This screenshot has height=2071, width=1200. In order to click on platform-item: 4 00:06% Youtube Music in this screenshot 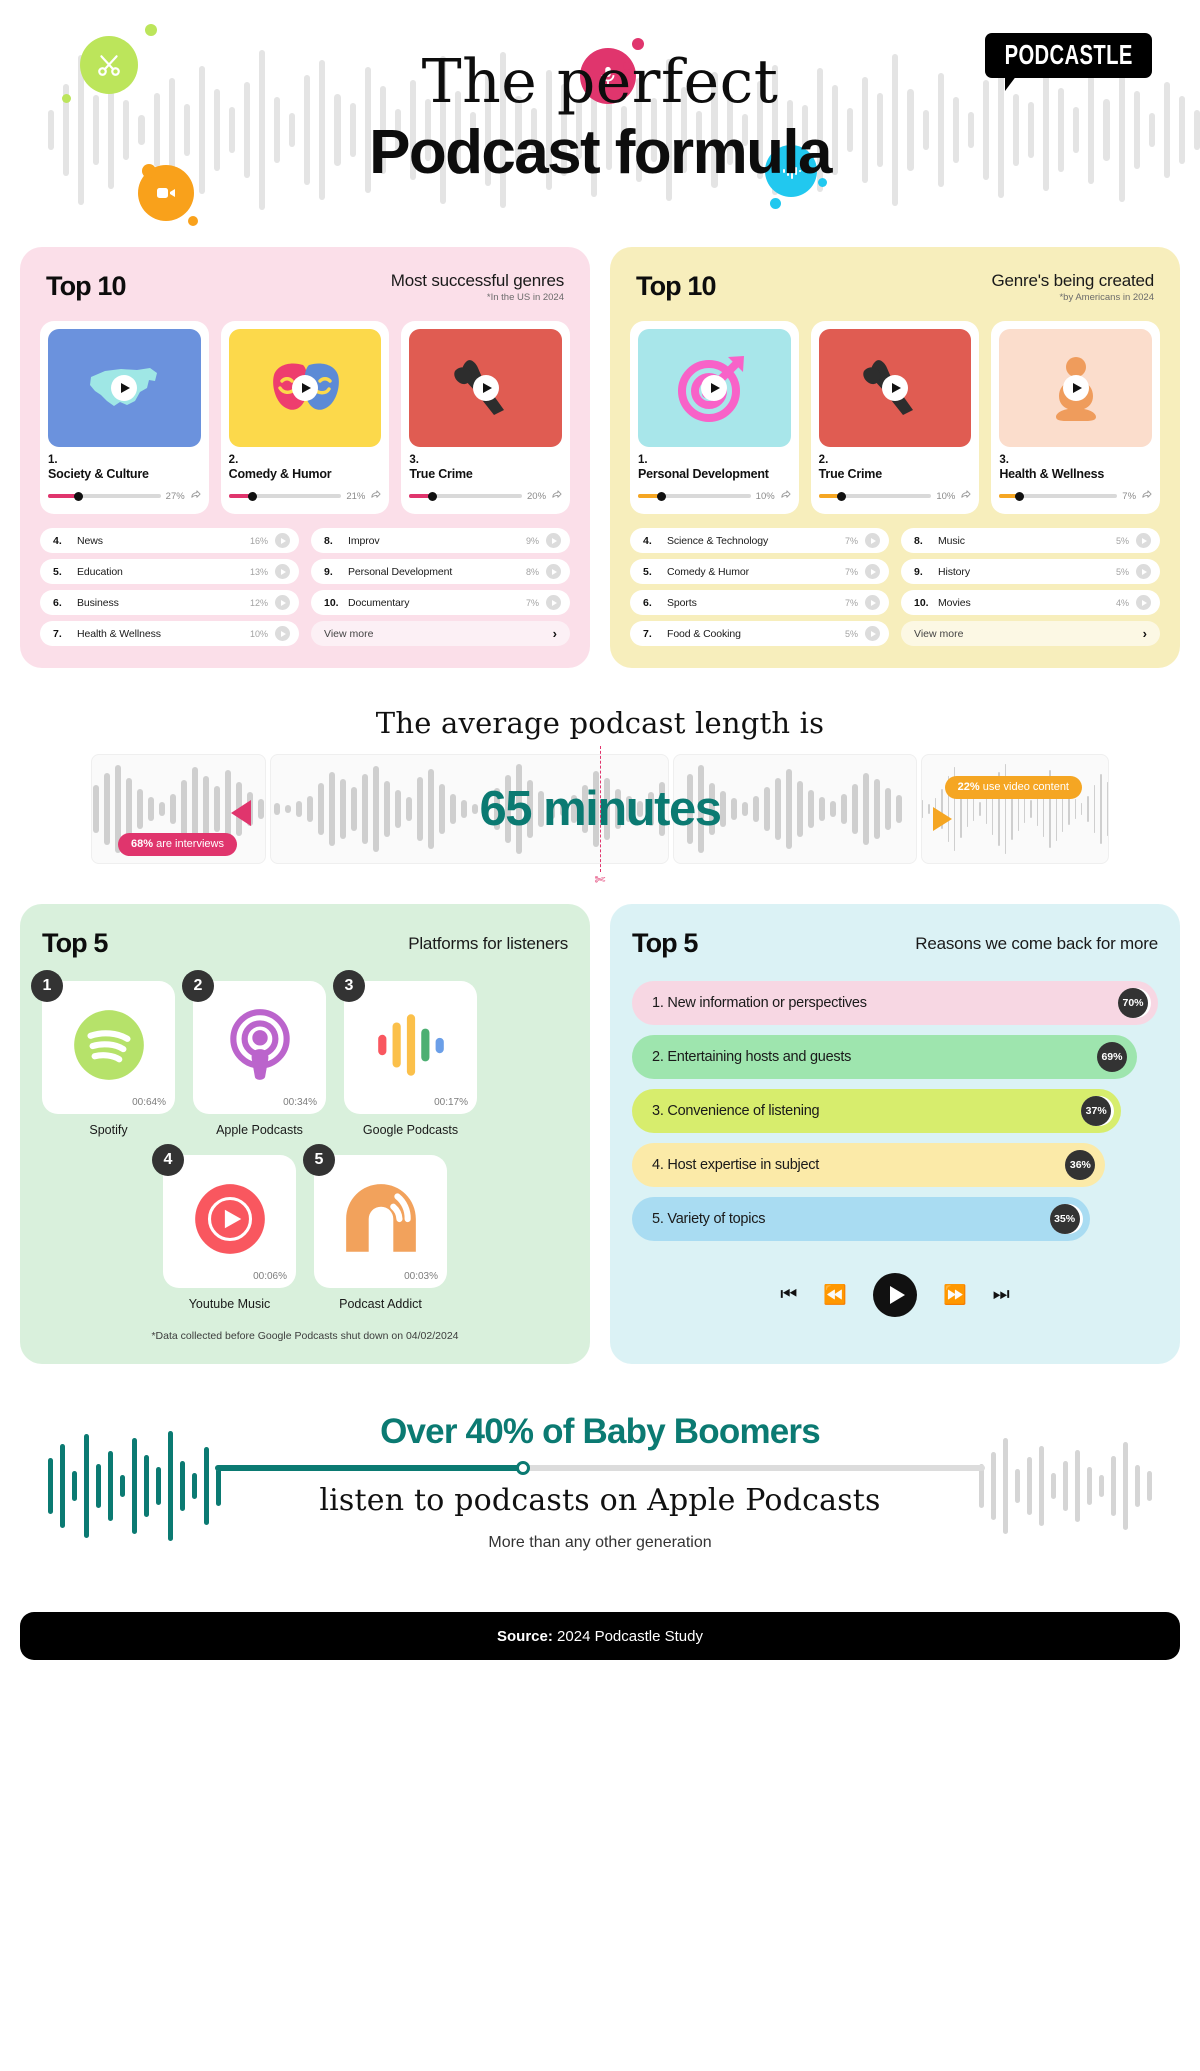, I will do `click(224, 1227)`.